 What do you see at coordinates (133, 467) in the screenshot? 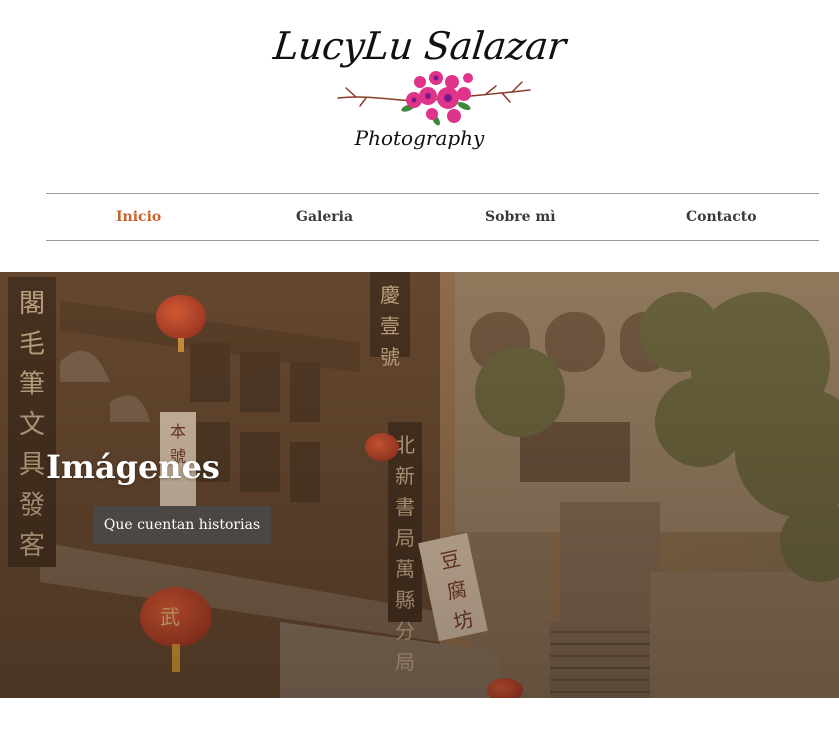
I see `hero-title: Imágenes` at bounding box center [133, 467].